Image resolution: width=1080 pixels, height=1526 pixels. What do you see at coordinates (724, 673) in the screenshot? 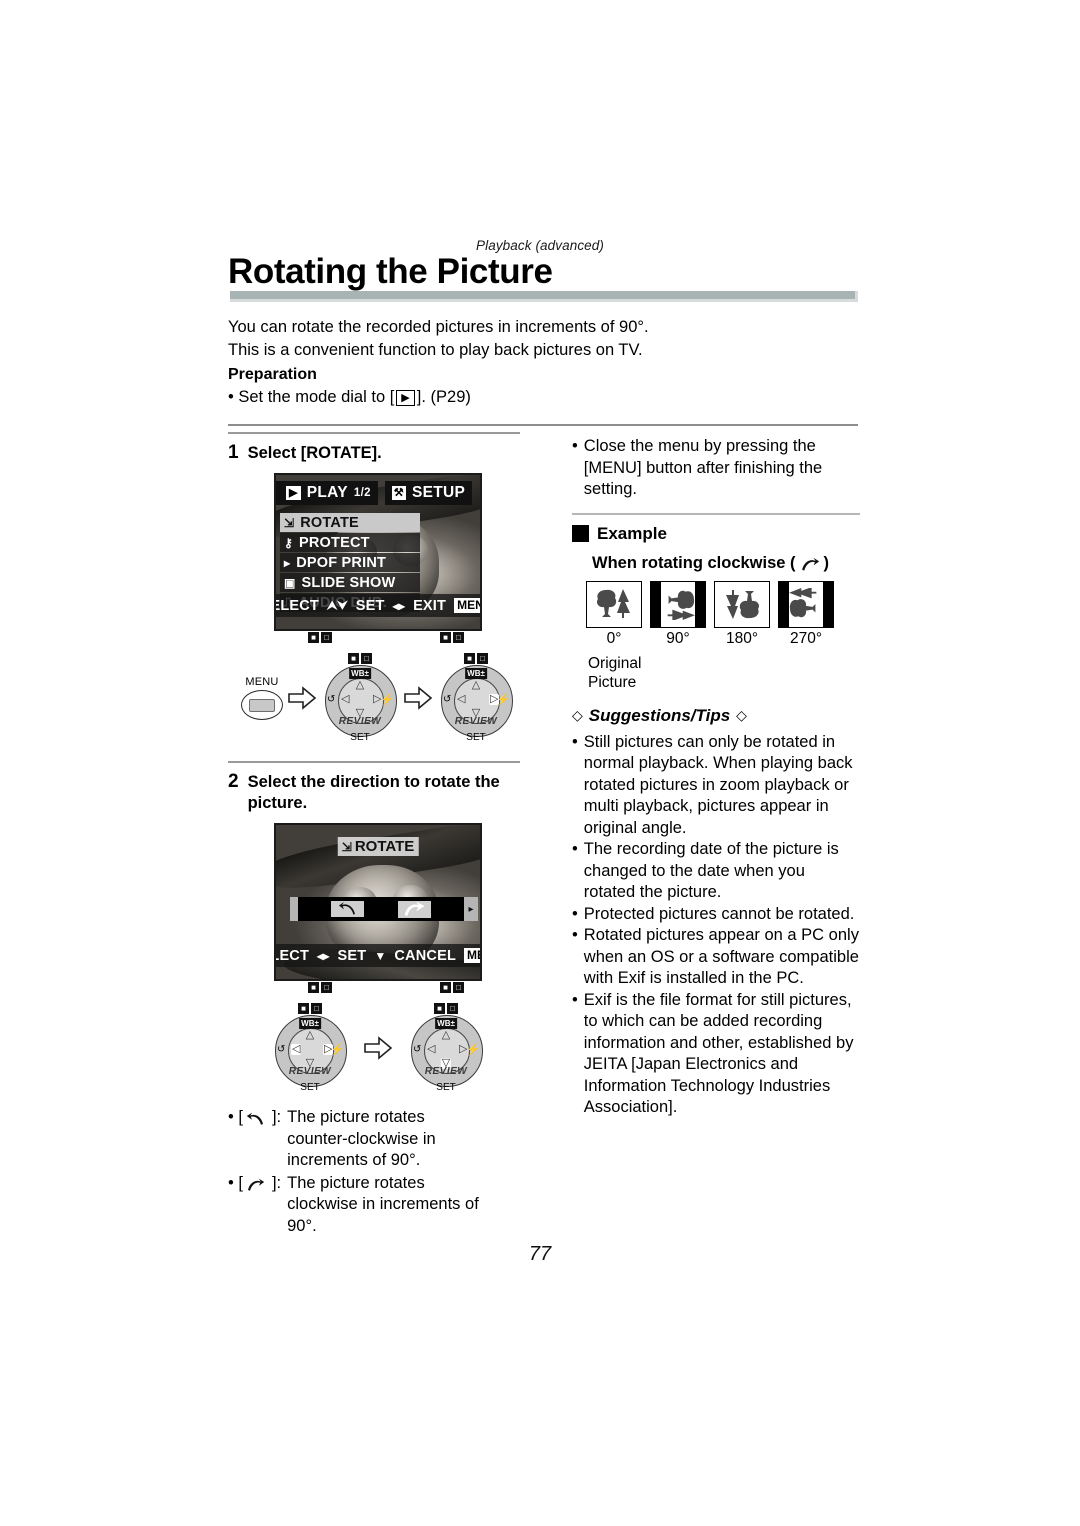
I see `original-picture-caption: Original Picture` at bounding box center [724, 673].